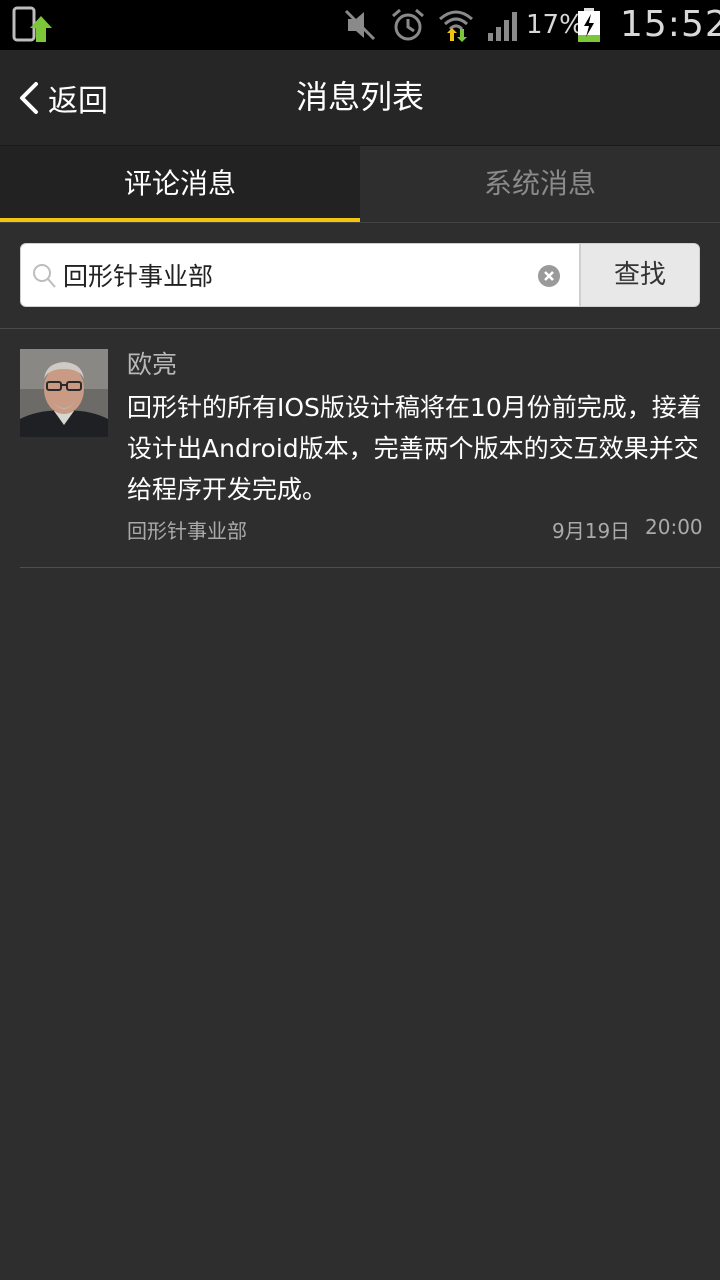 This screenshot has height=1280, width=720. I want to click on battery-charging-icon, so click(589, 25).